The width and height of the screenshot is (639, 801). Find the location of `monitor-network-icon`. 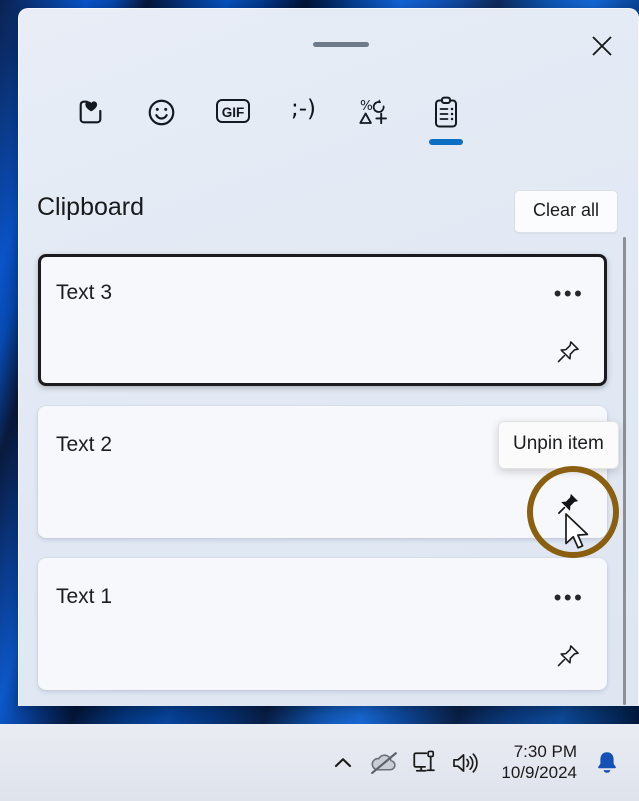

monitor-network-icon is located at coordinates (424, 761).